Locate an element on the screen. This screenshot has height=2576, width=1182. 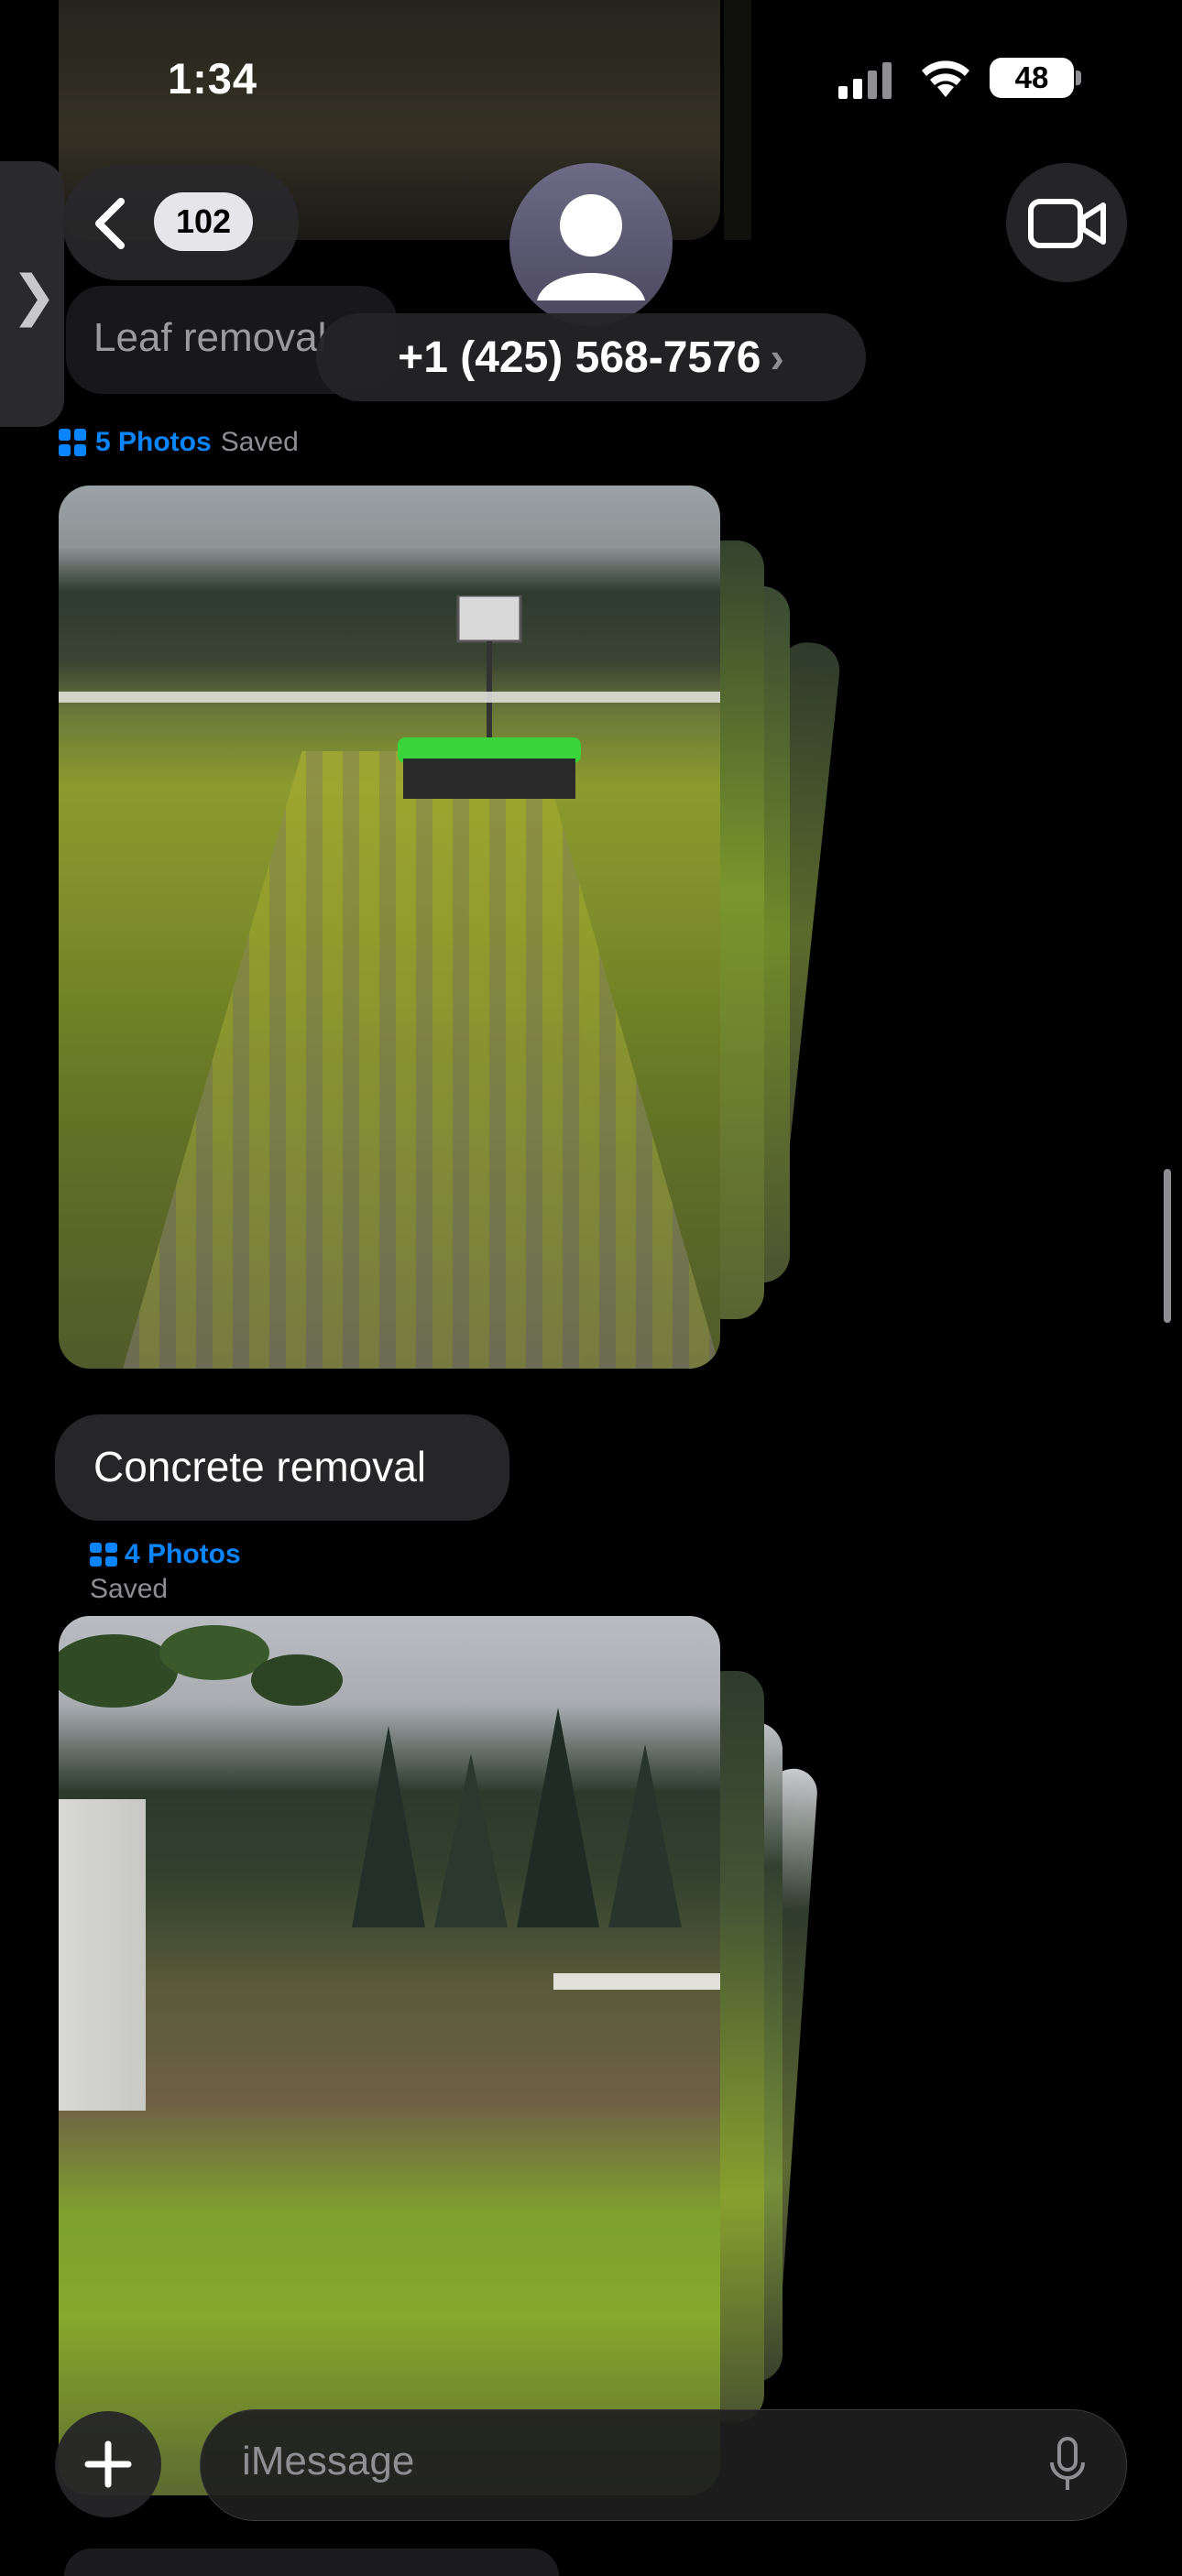
previous-photo-fragment-right is located at coordinates (737, 120).